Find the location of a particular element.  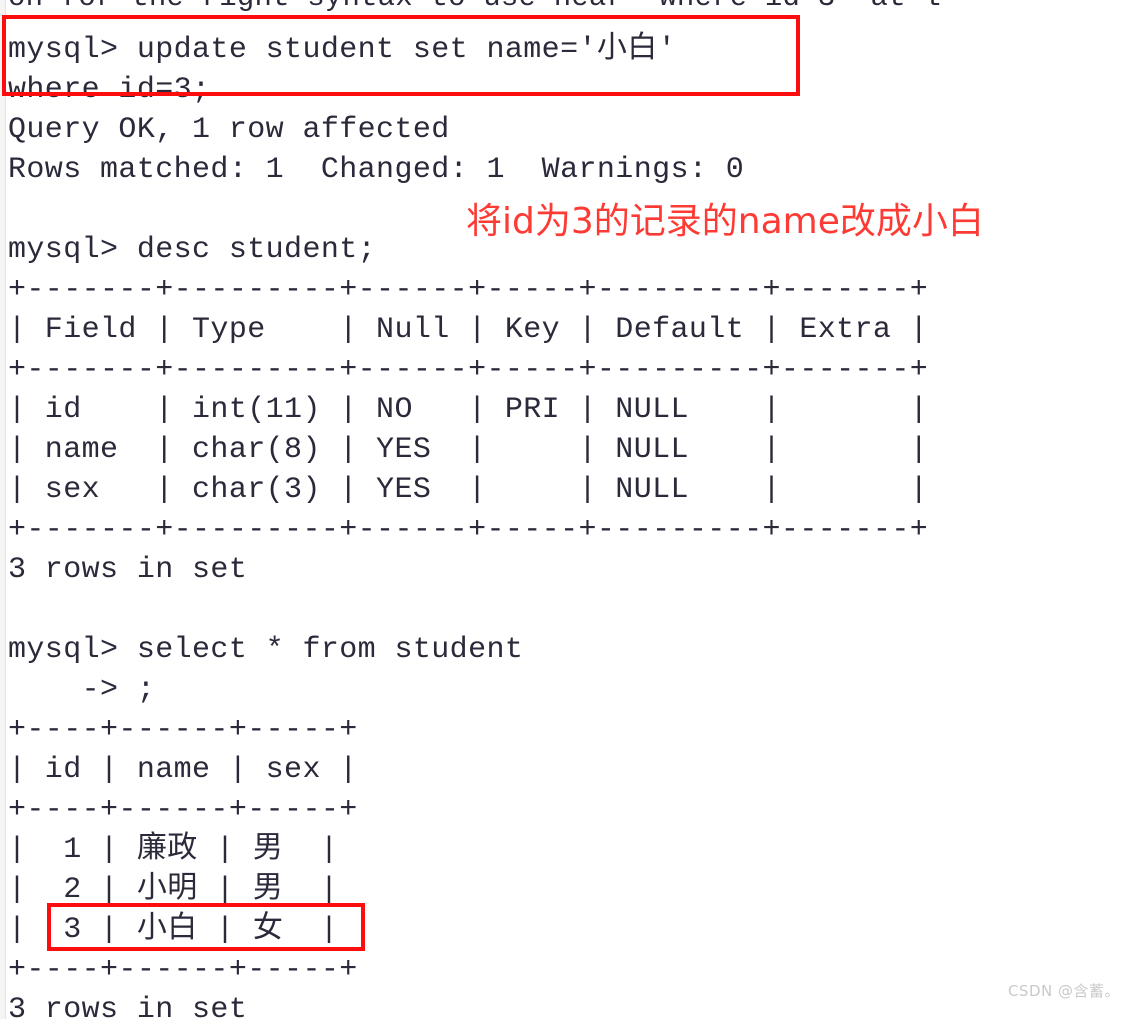

desc-rows-in-set: 3 rows in set is located at coordinates (128, 570).